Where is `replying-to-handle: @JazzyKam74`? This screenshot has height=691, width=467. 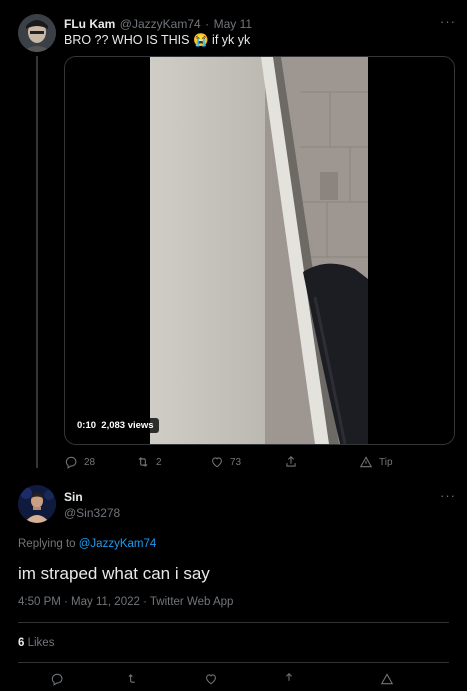 replying-to-handle: @JazzyKam74 is located at coordinates (118, 544).